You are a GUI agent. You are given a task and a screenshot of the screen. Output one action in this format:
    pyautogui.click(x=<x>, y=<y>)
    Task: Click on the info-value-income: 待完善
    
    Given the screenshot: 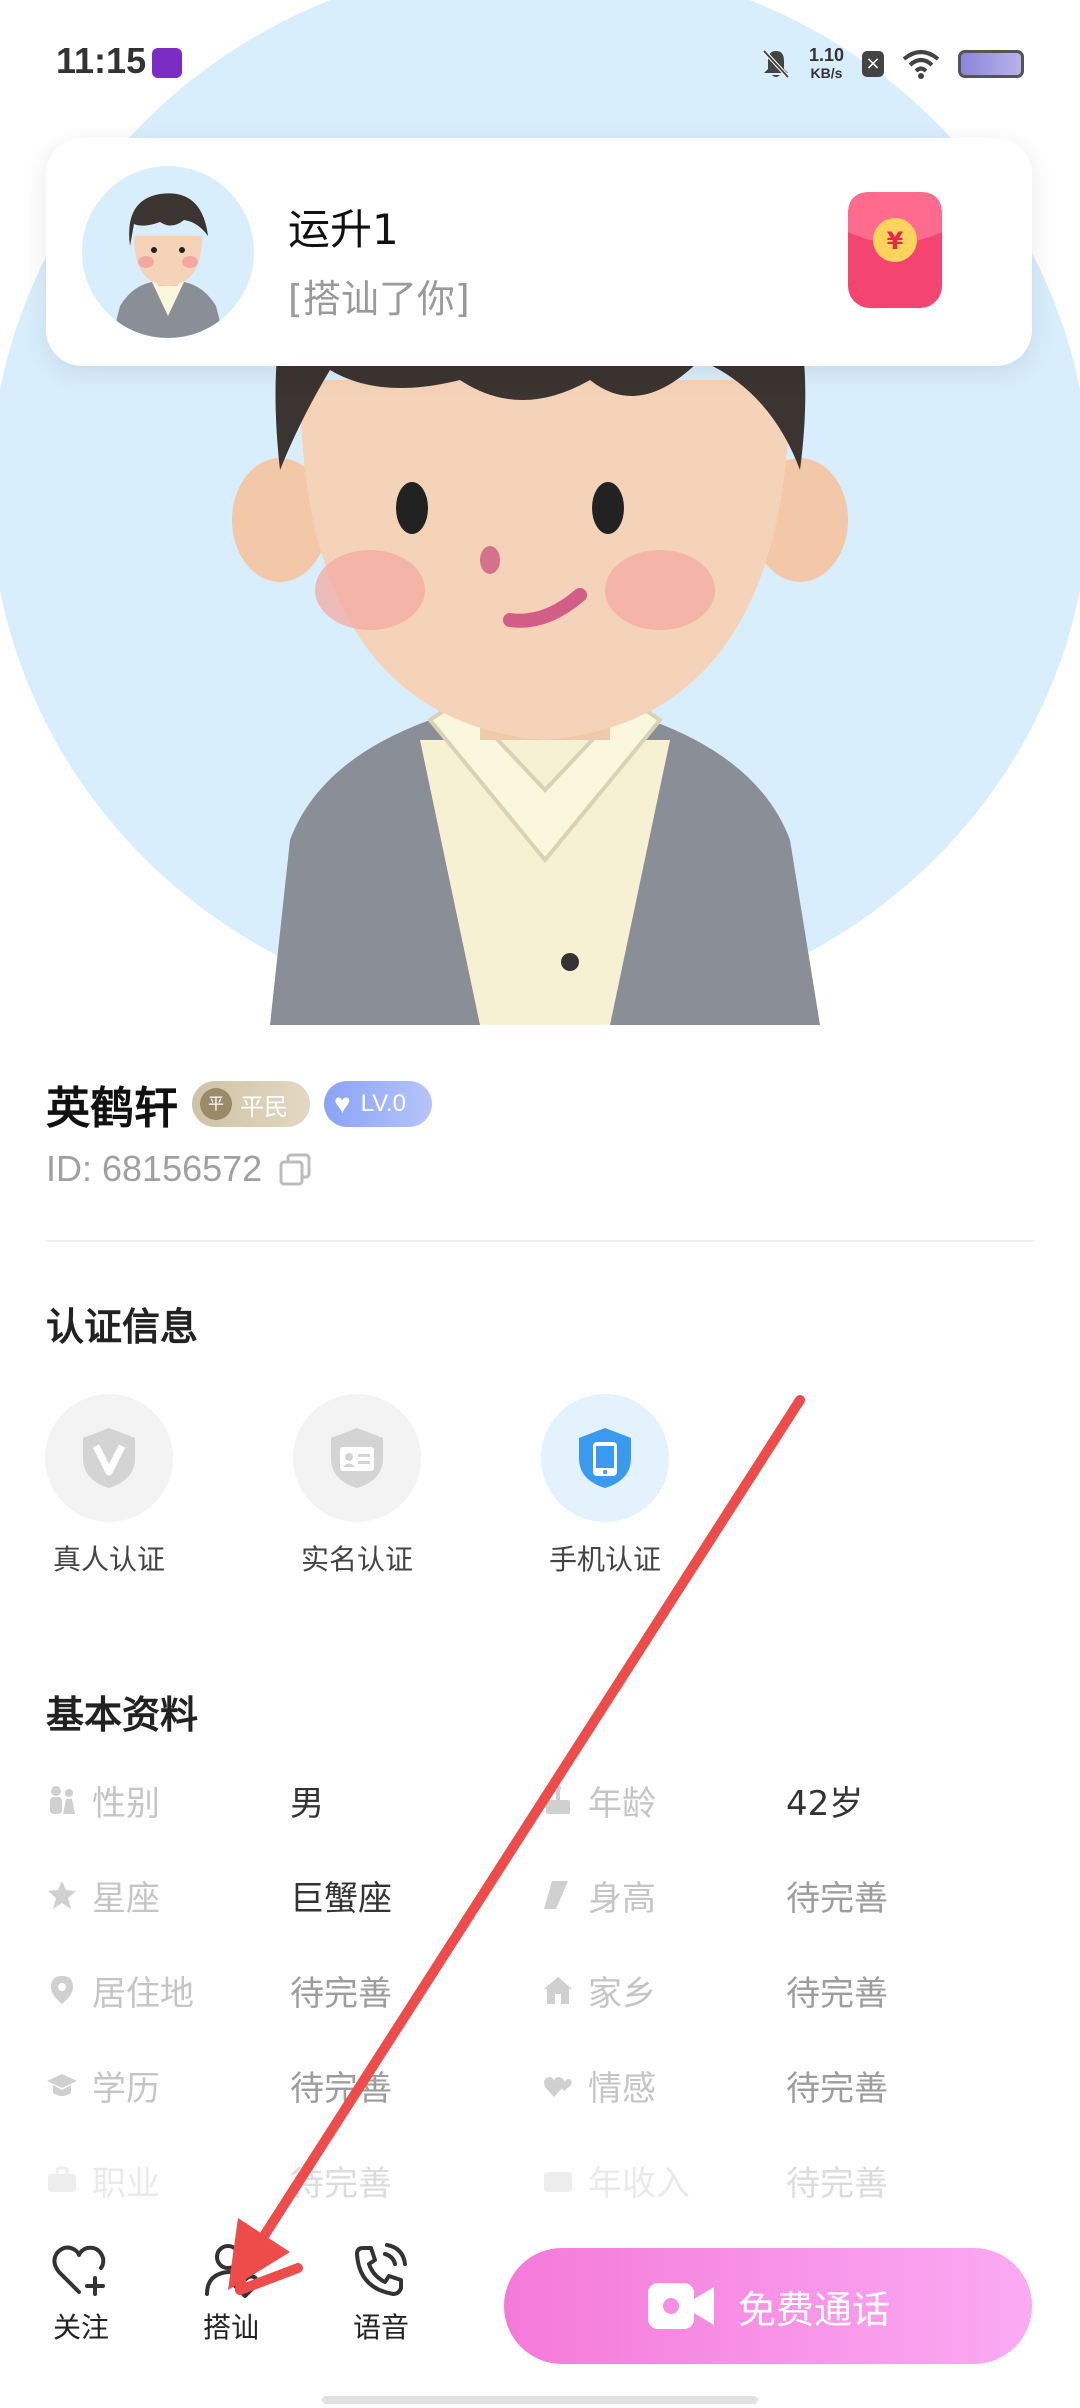 What is the action you would take?
    pyautogui.click(x=837, y=2183)
    